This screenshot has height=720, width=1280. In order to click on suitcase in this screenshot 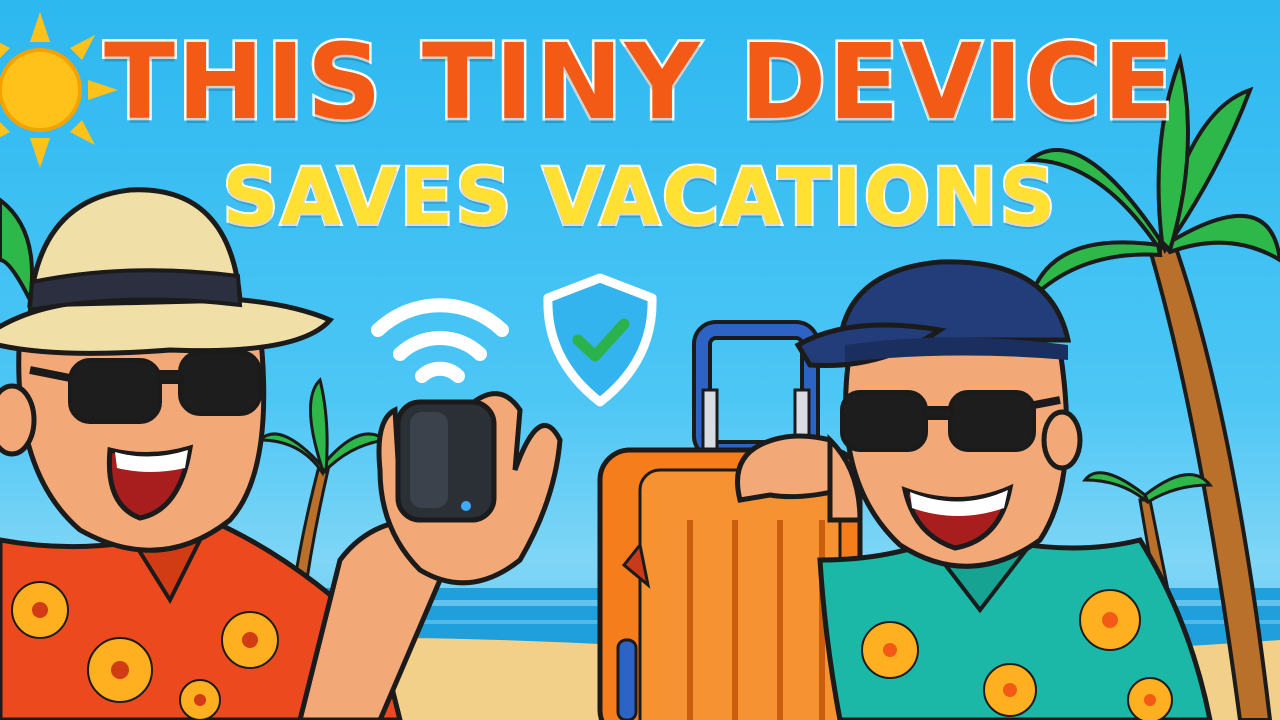, I will do `click(730, 520)`.